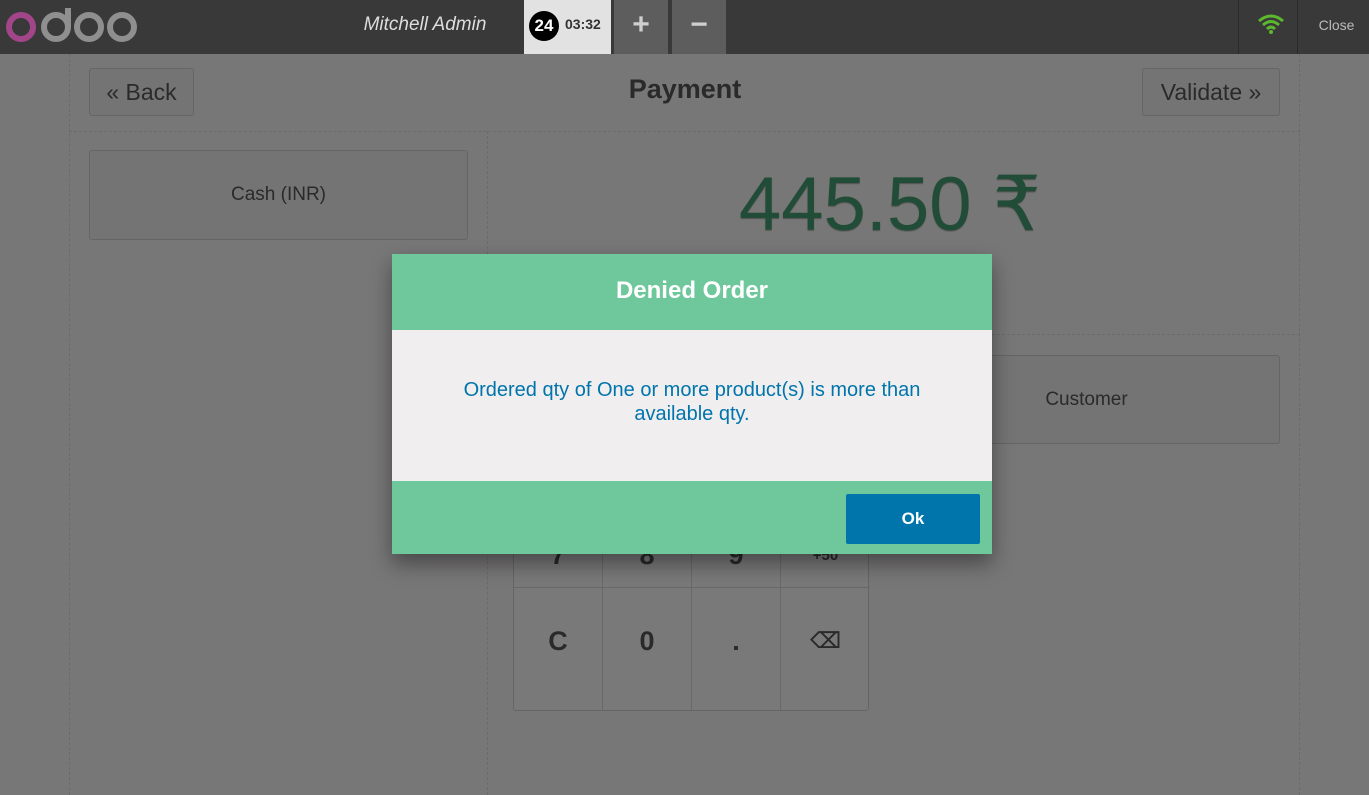 This screenshot has width=1369, height=795. What do you see at coordinates (641, 27) in the screenshot?
I see `add-order-button: +` at bounding box center [641, 27].